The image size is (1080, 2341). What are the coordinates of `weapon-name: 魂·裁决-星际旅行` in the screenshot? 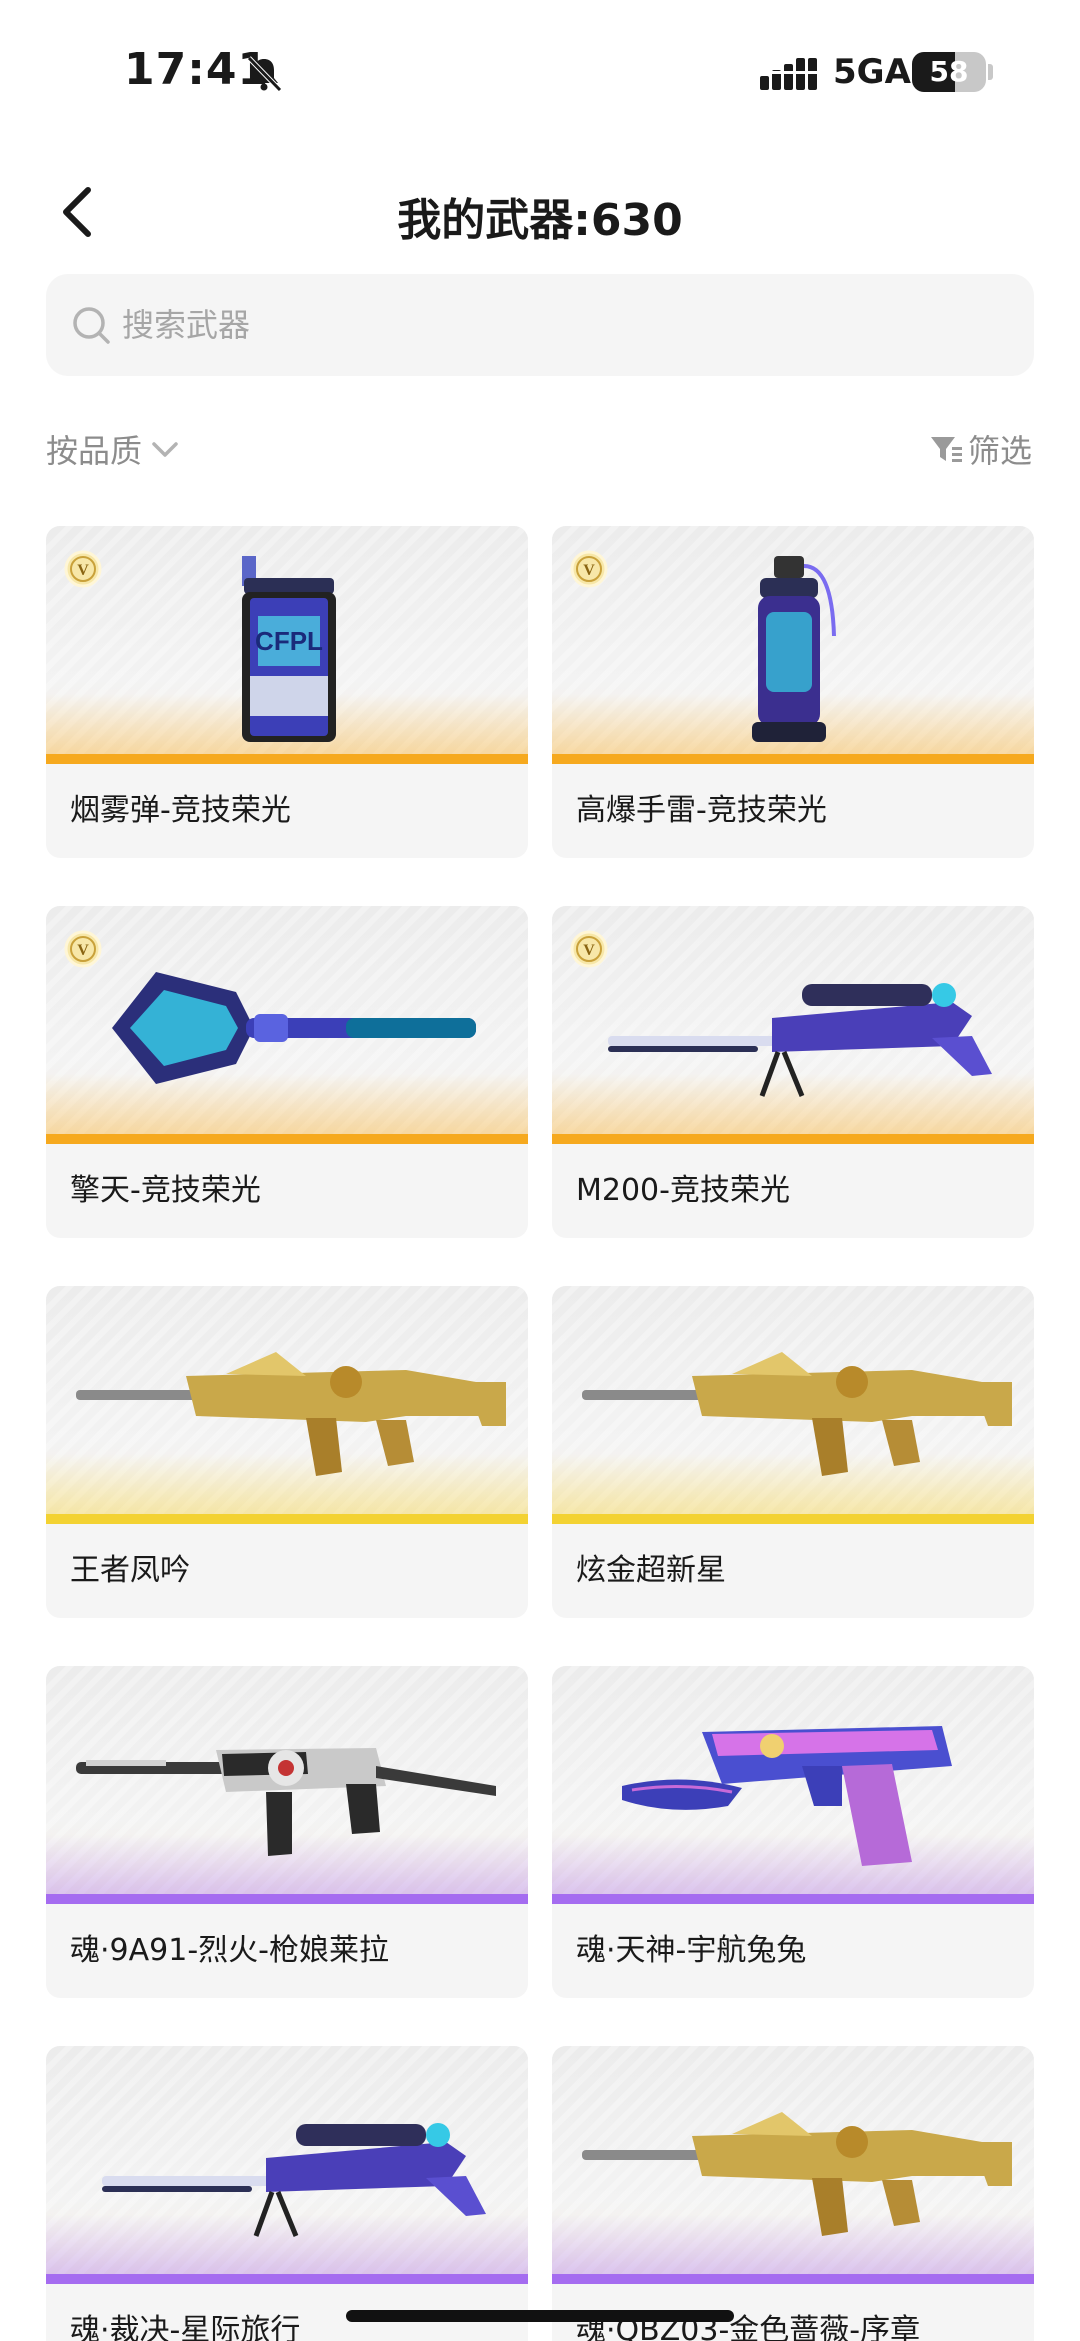 It's located at (185, 2327).